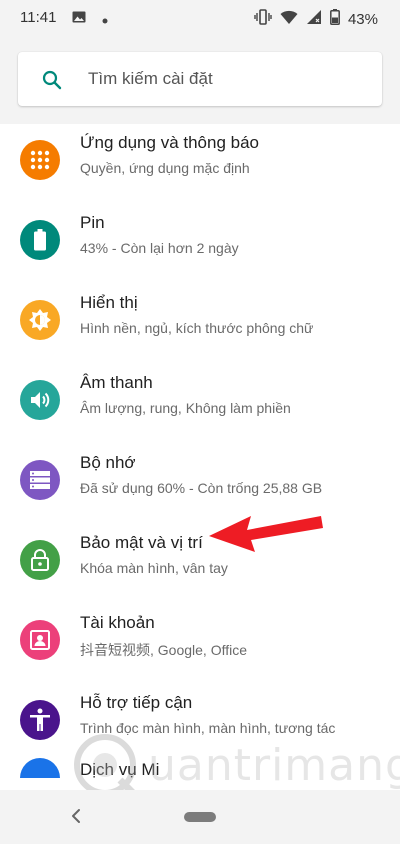  Describe the element at coordinates (197, 328) in the screenshot. I see `settings-item-subtitle: Hình nền, ngủ, kích thước phông chữ` at that location.